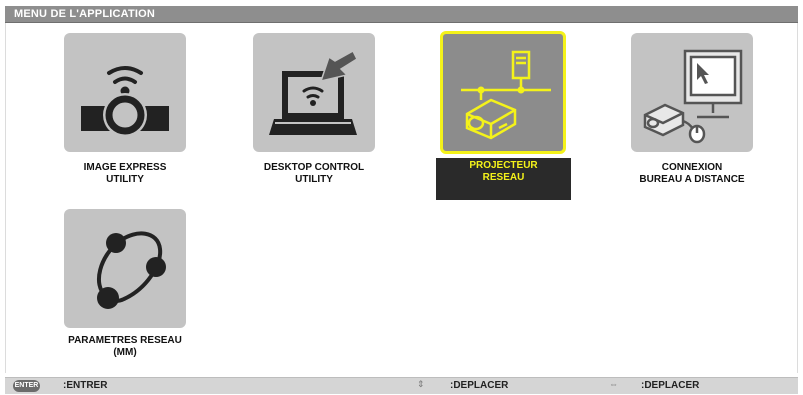 The height and width of the screenshot is (395, 803). Describe the element at coordinates (421, 384) in the screenshot. I see `up-down-arrow-icon: ⇕` at that location.